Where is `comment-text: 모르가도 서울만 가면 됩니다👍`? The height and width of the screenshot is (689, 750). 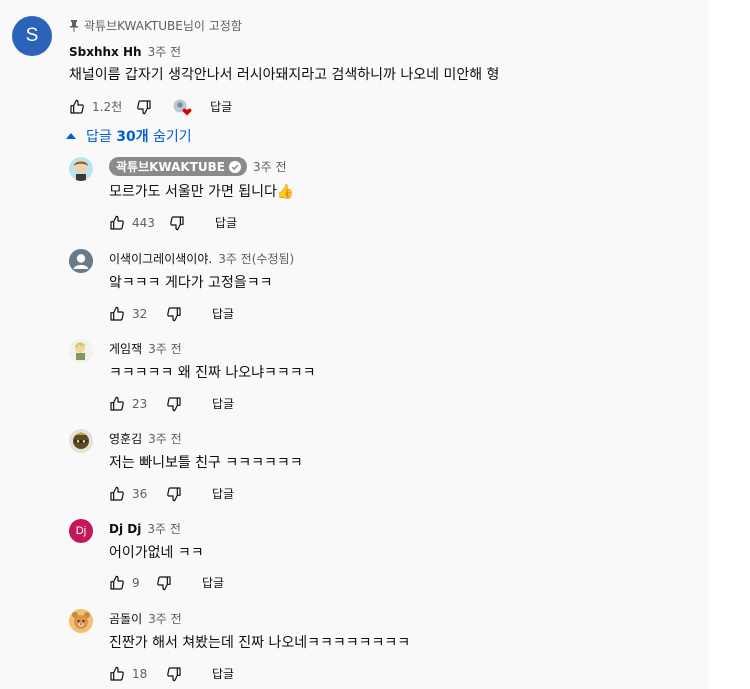 comment-text: 모르가도 서울만 가면 됩니다👍 is located at coordinates (202, 192).